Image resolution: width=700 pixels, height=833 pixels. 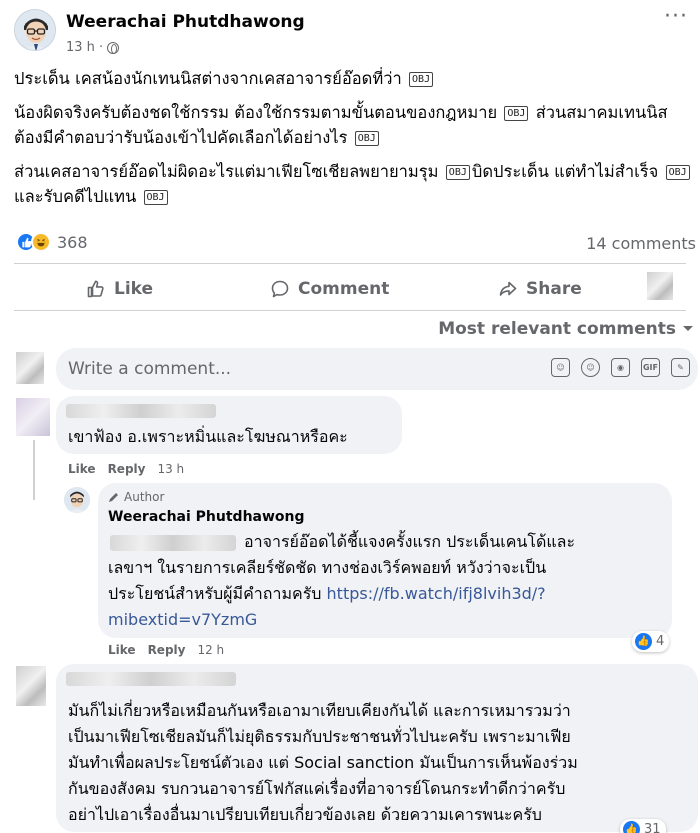 I want to click on globe-icon, so click(x=113, y=47).